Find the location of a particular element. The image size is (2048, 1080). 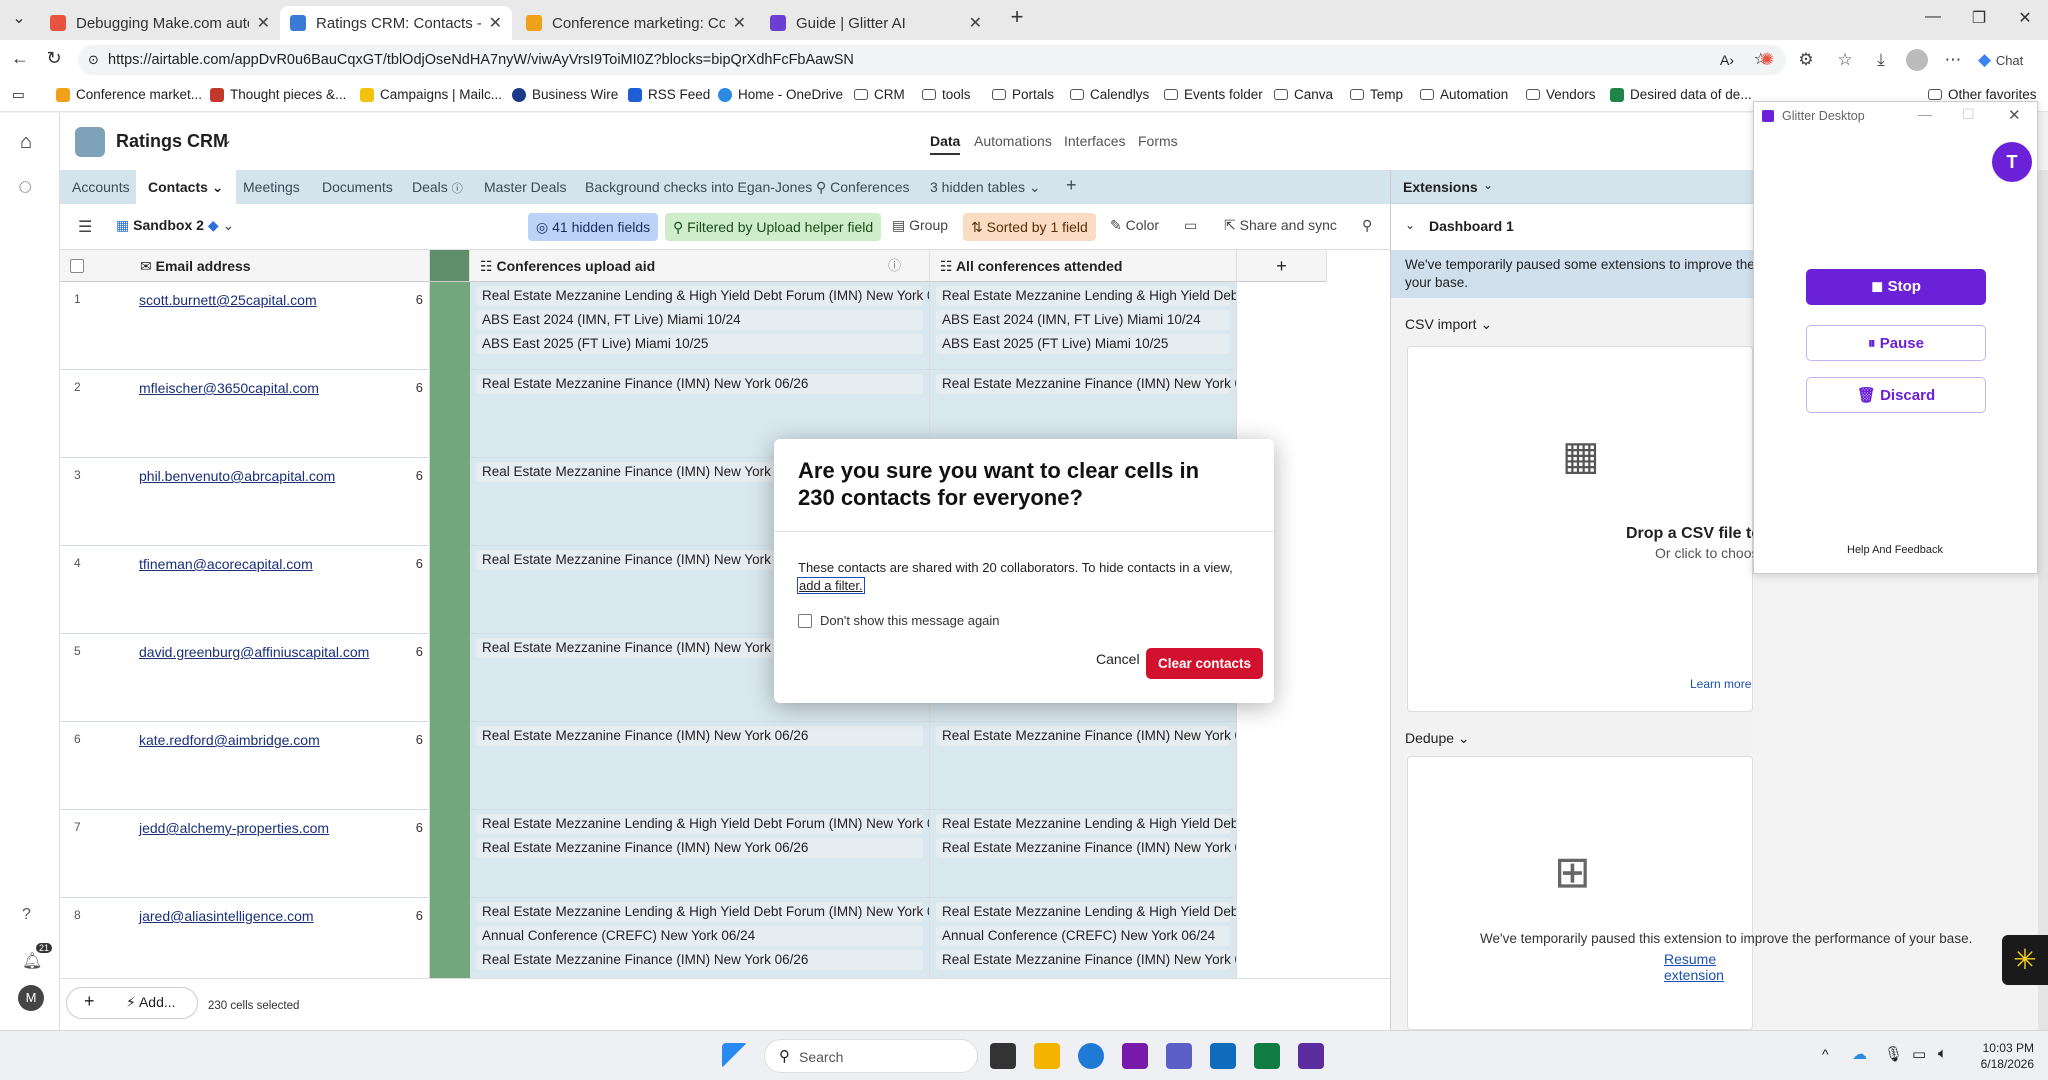

cancel-button: Cancel is located at coordinates (1118, 659).